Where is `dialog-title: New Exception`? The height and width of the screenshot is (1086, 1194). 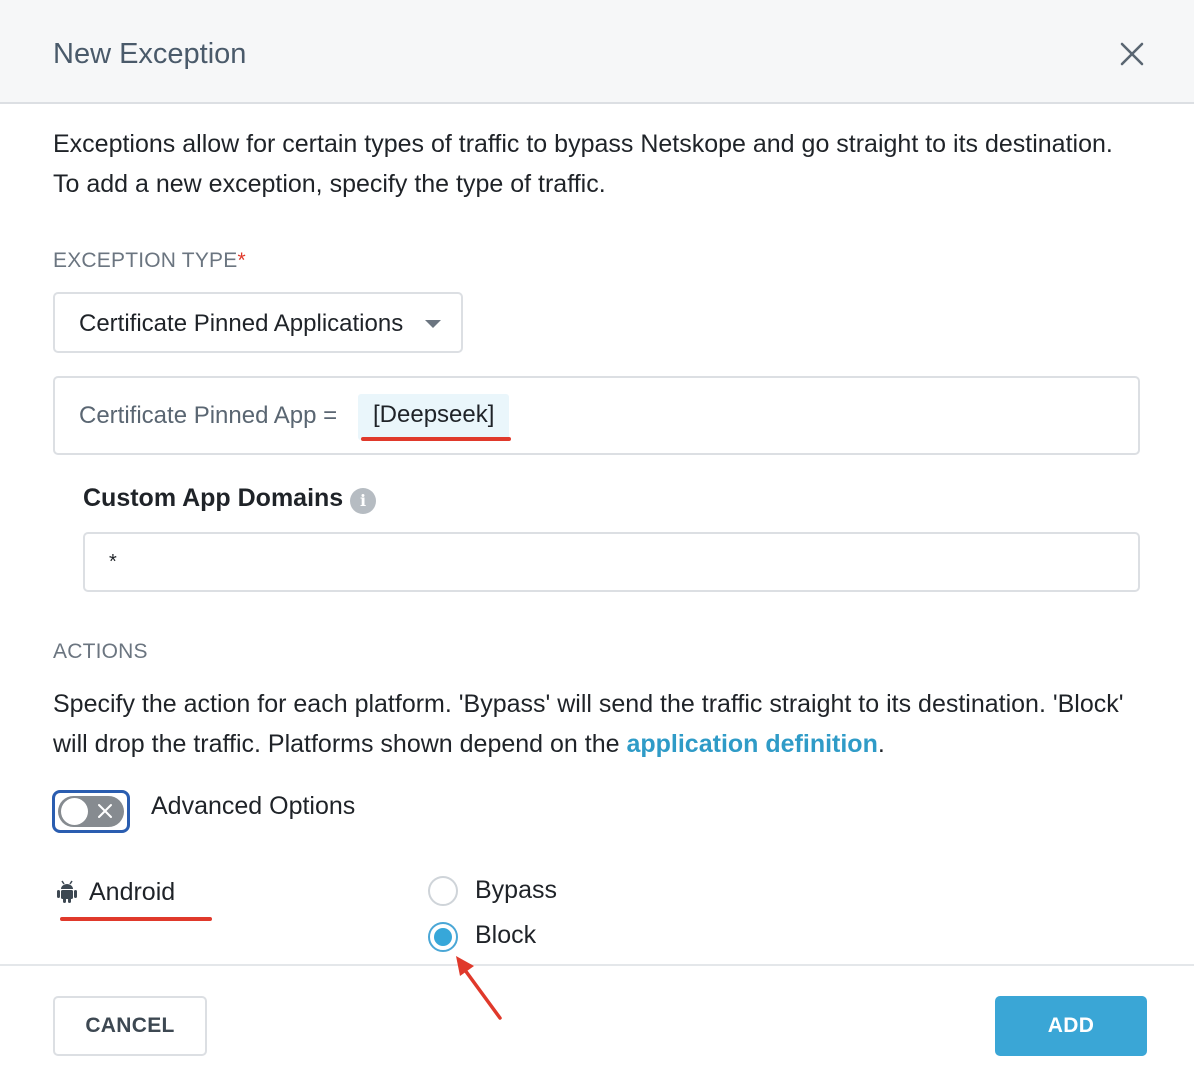 dialog-title: New Exception is located at coordinates (150, 54).